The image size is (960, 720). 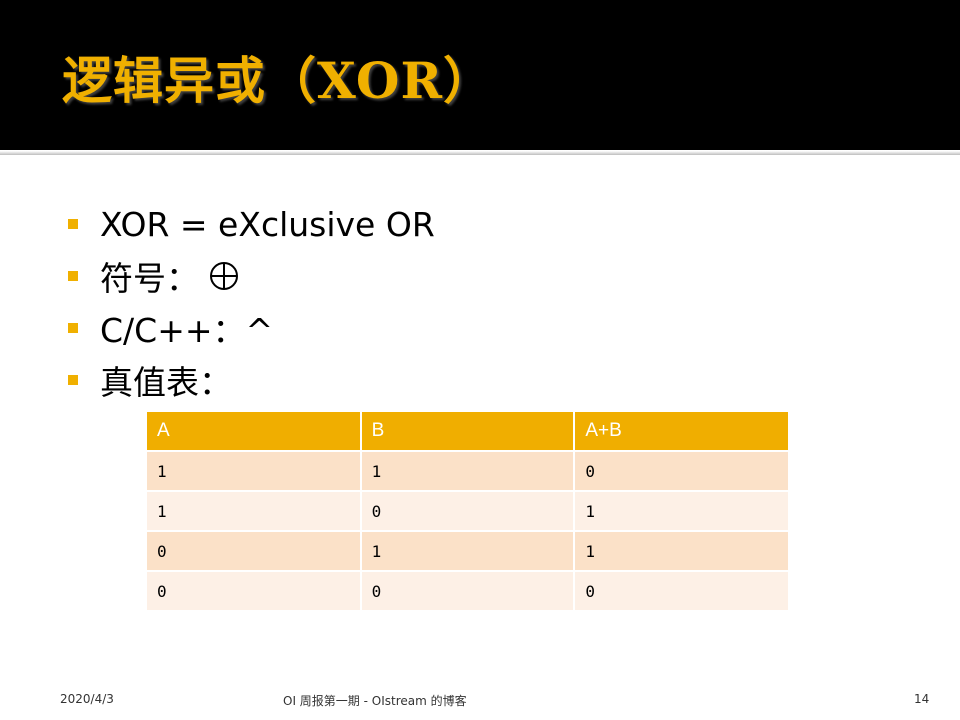 I want to click on column-header-result: A+B, so click(x=681, y=432).